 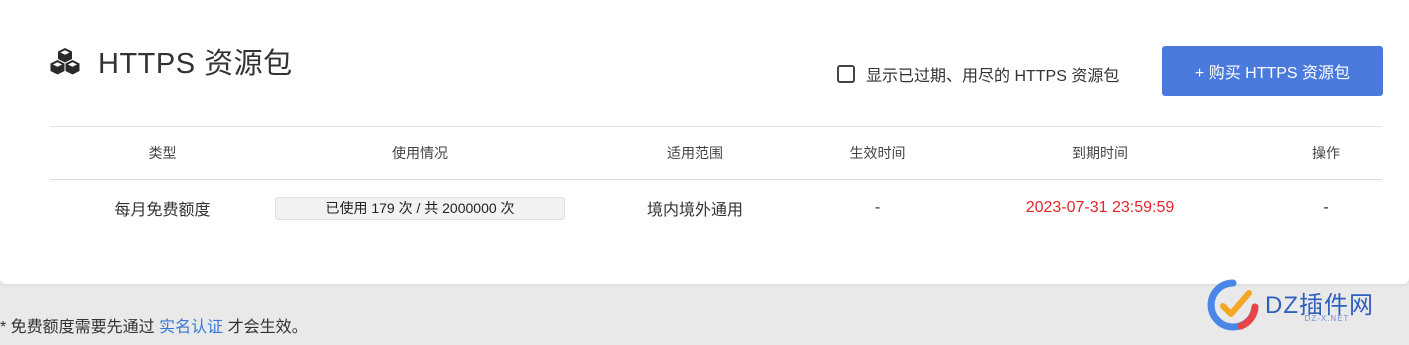 I want to click on buy-package-button: + 购买 HTTPS 资源包, so click(x=1272, y=71).